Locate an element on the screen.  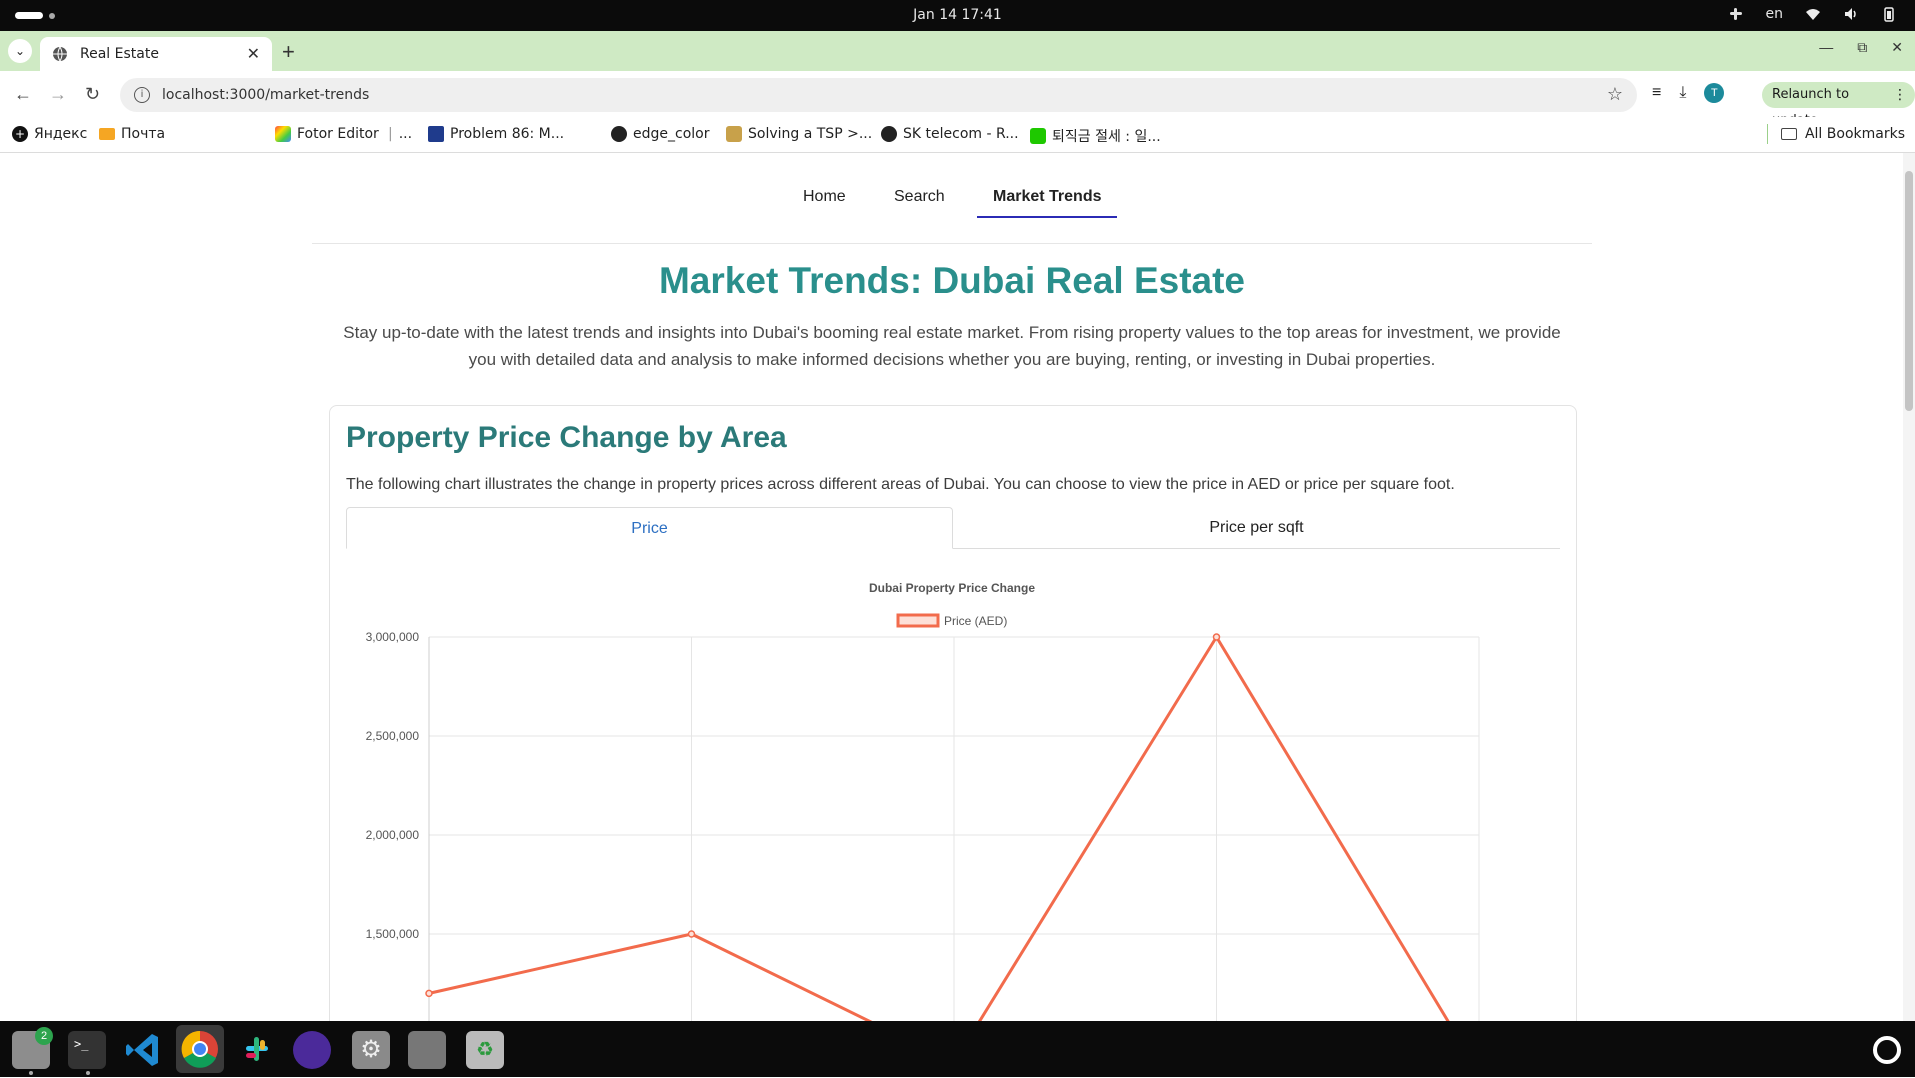
settings-app-icon: ⚙ is located at coordinates (371, 1050).